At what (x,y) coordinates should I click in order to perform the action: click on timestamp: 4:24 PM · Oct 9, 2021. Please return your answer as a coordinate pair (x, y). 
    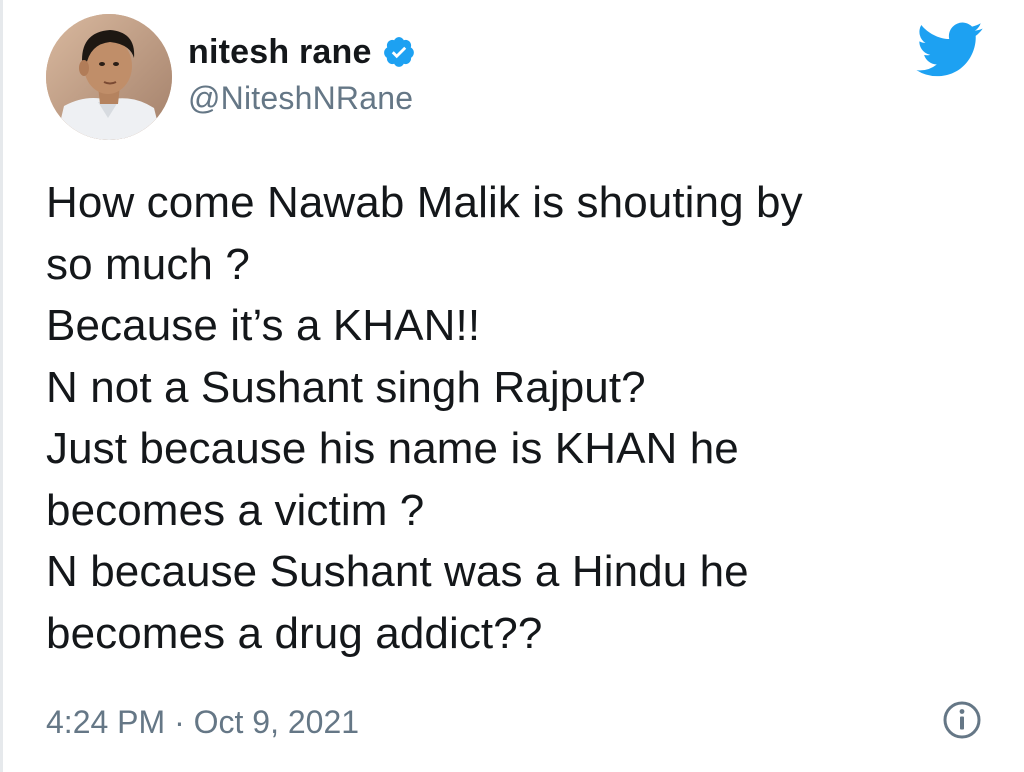
    Looking at the image, I should click on (202, 722).